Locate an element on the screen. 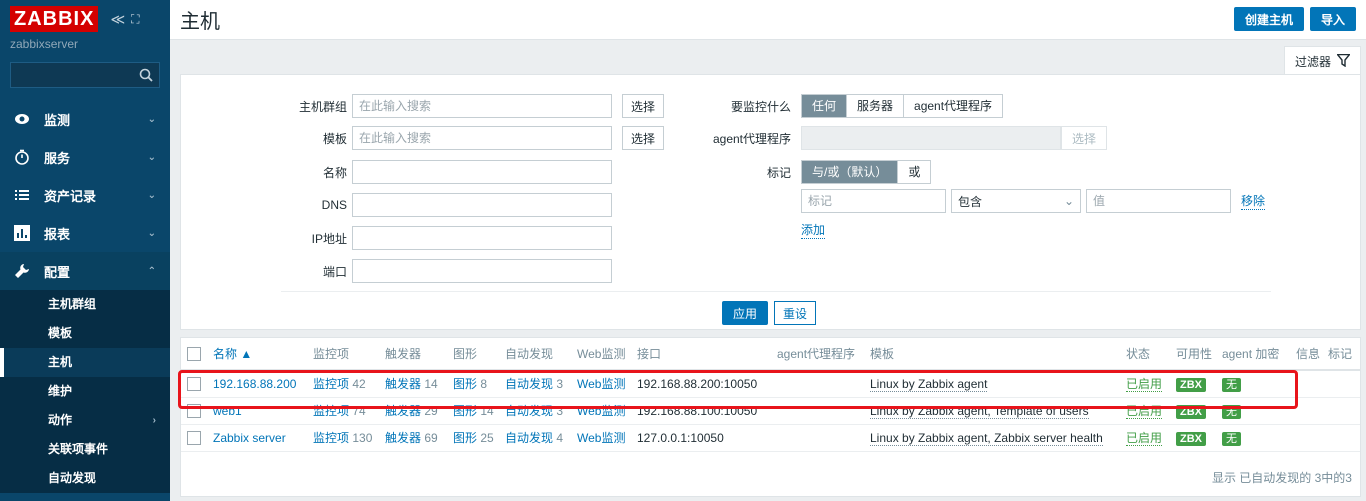  remove-tag-link: 移除 is located at coordinates (1253, 201).